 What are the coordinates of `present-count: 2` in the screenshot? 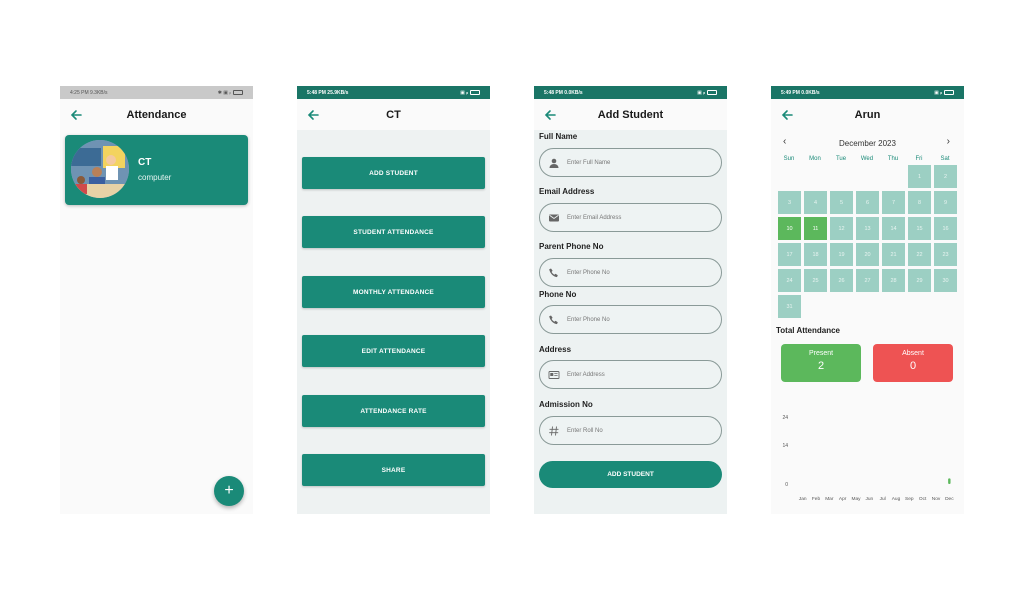 It's located at (821, 366).